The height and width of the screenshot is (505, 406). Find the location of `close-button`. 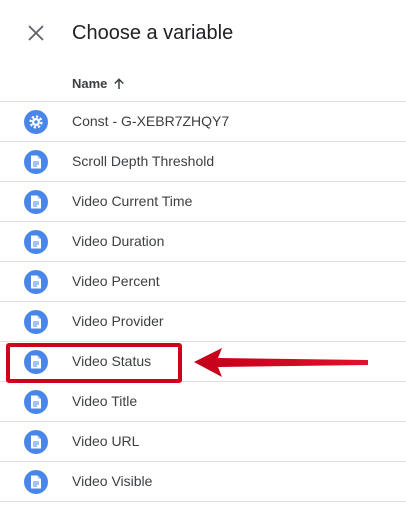

close-button is located at coordinates (36, 33).